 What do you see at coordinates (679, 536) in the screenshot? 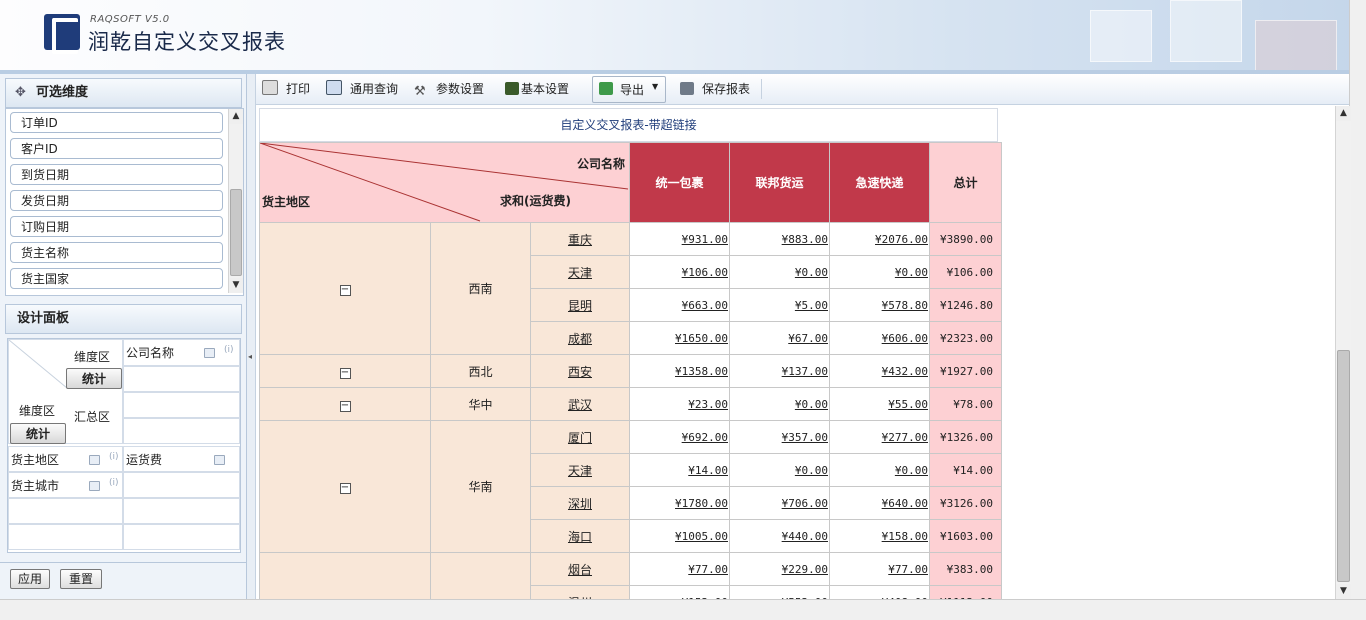
I see `value-link: ¥1005.00` at bounding box center [679, 536].